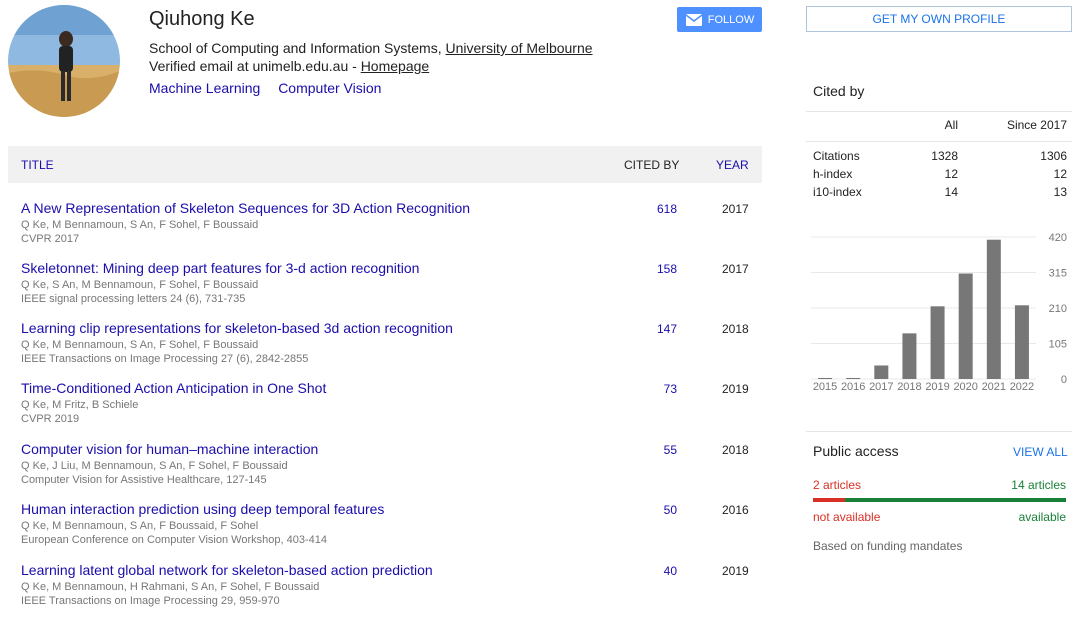  What do you see at coordinates (667, 209) in the screenshot?
I see `cited-count: 618` at bounding box center [667, 209].